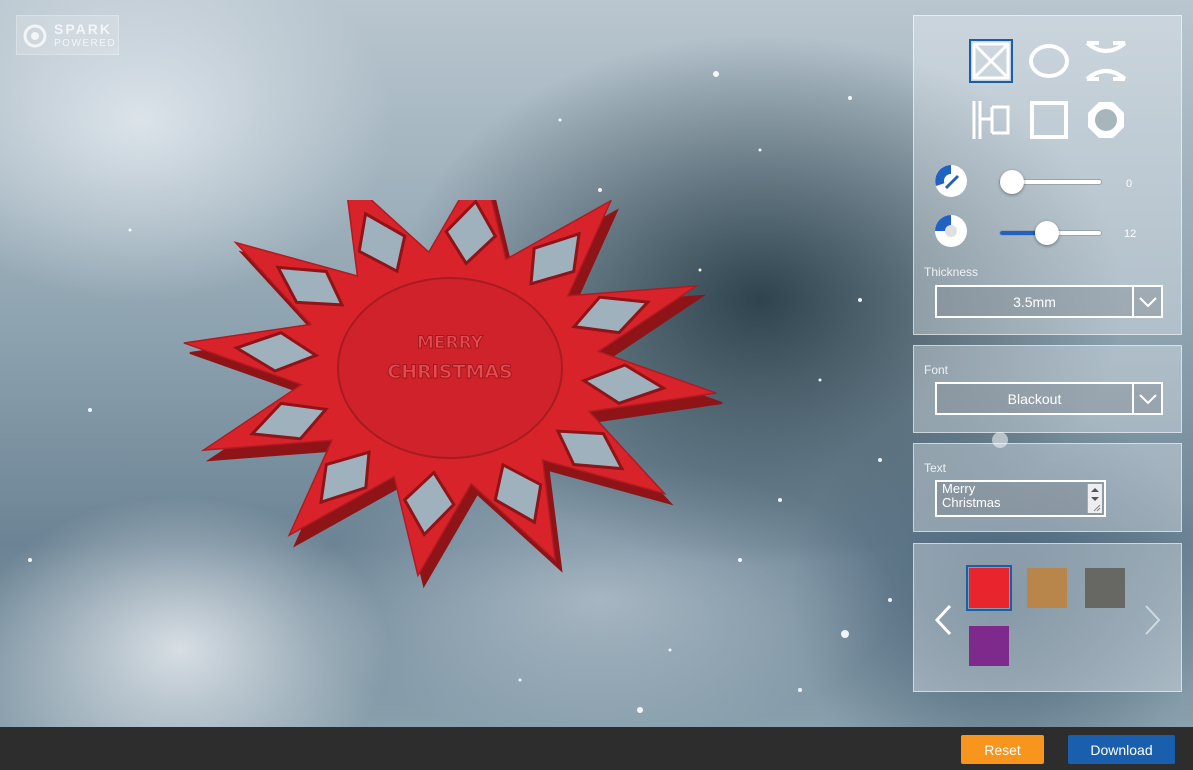 This screenshot has width=1193, height=770. Describe the element at coordinates (1012, 182) in the screenshot. I see `rotation-slider-thumb` at that location.